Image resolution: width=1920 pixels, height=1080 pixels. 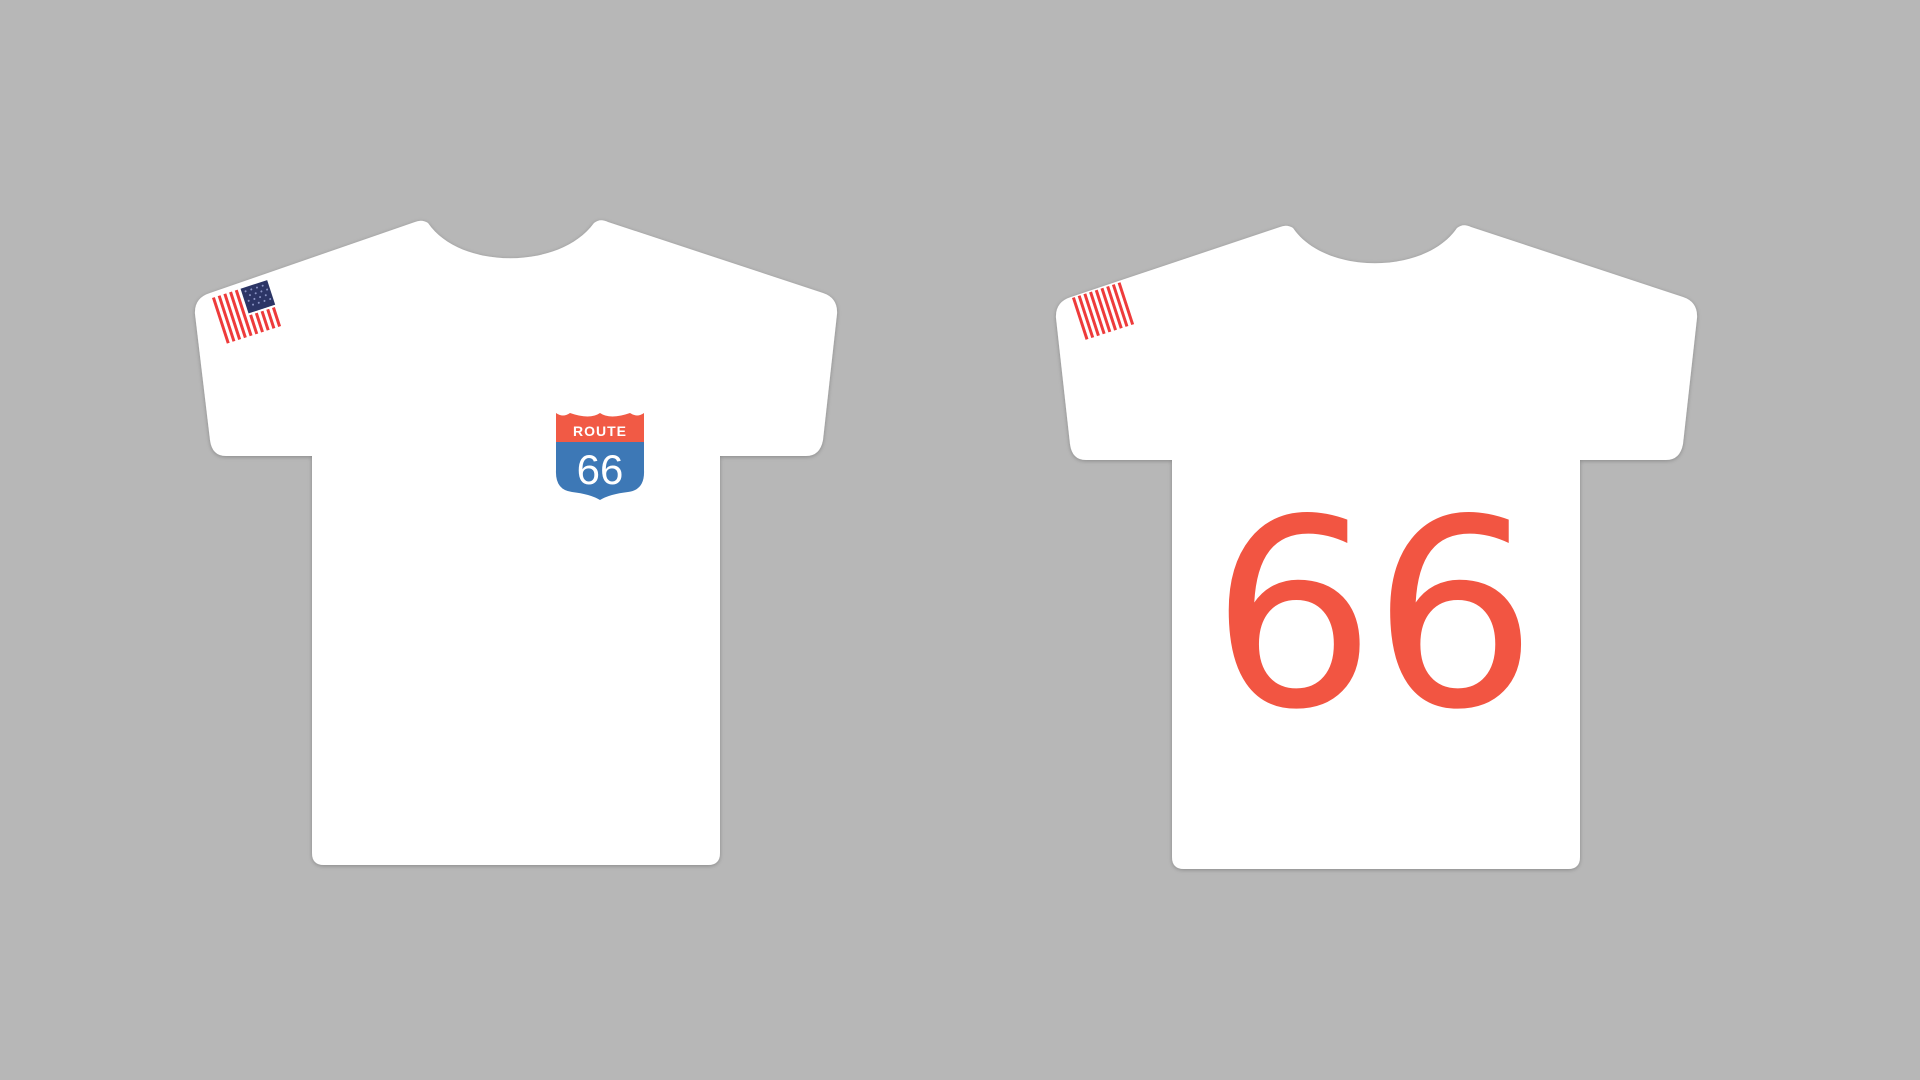 I want to click on badge-top-text: ROUTE, so click(x=600, y=431).